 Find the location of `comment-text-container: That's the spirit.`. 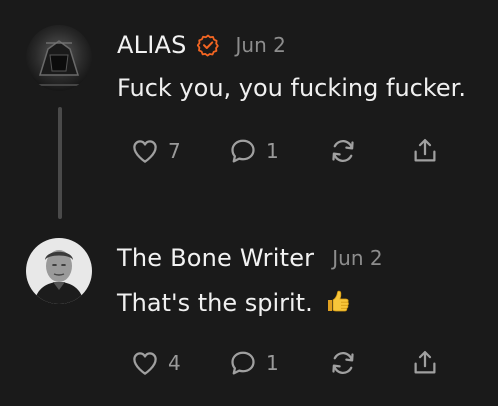

comment-text-container: That's the spirit. is located at coordinates (234, 304).